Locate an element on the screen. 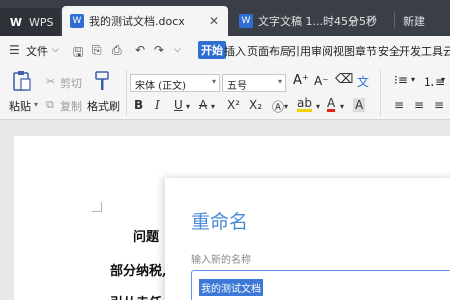 Image resolution: width=450 pixels, height=300 pixels. tab-wps-label: WPS is located at coordinates (41, 22).